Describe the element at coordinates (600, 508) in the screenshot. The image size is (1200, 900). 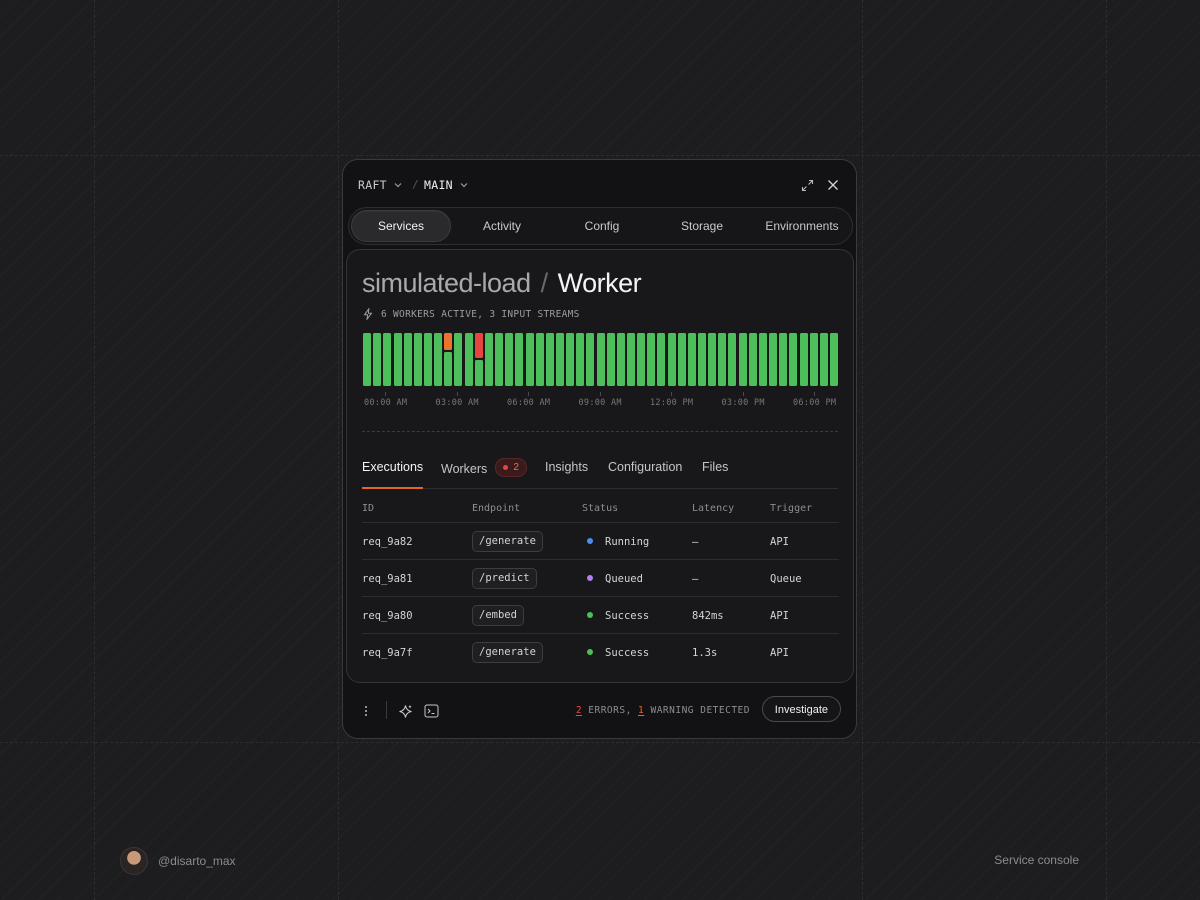
I see `column-header-status: Status` at that location.